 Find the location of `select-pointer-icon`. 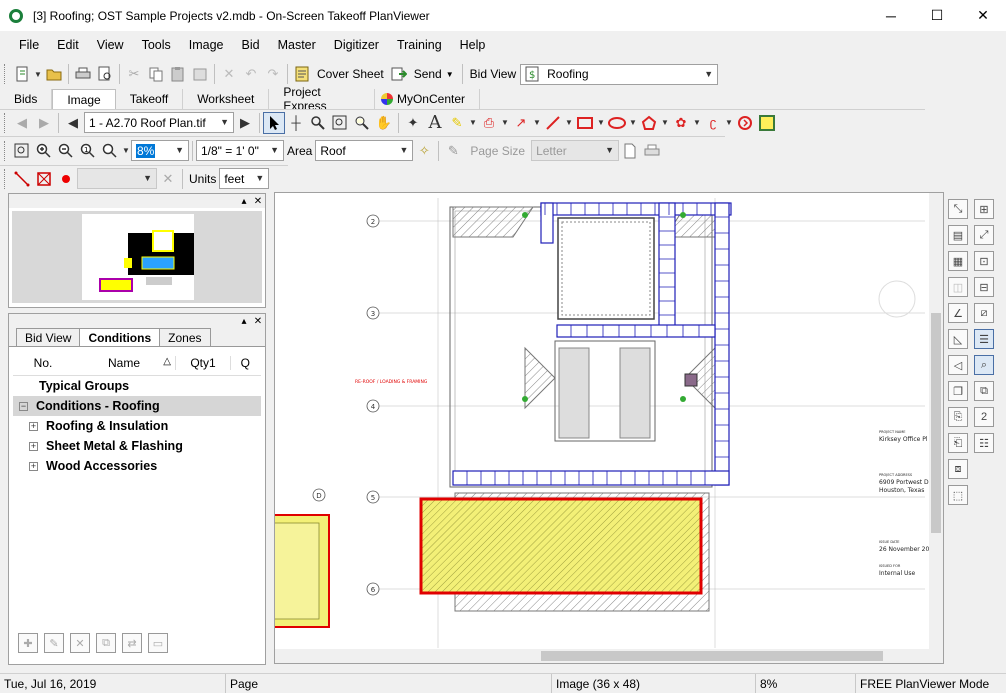

select-pointer-icon is located at coordinates (274, 122).